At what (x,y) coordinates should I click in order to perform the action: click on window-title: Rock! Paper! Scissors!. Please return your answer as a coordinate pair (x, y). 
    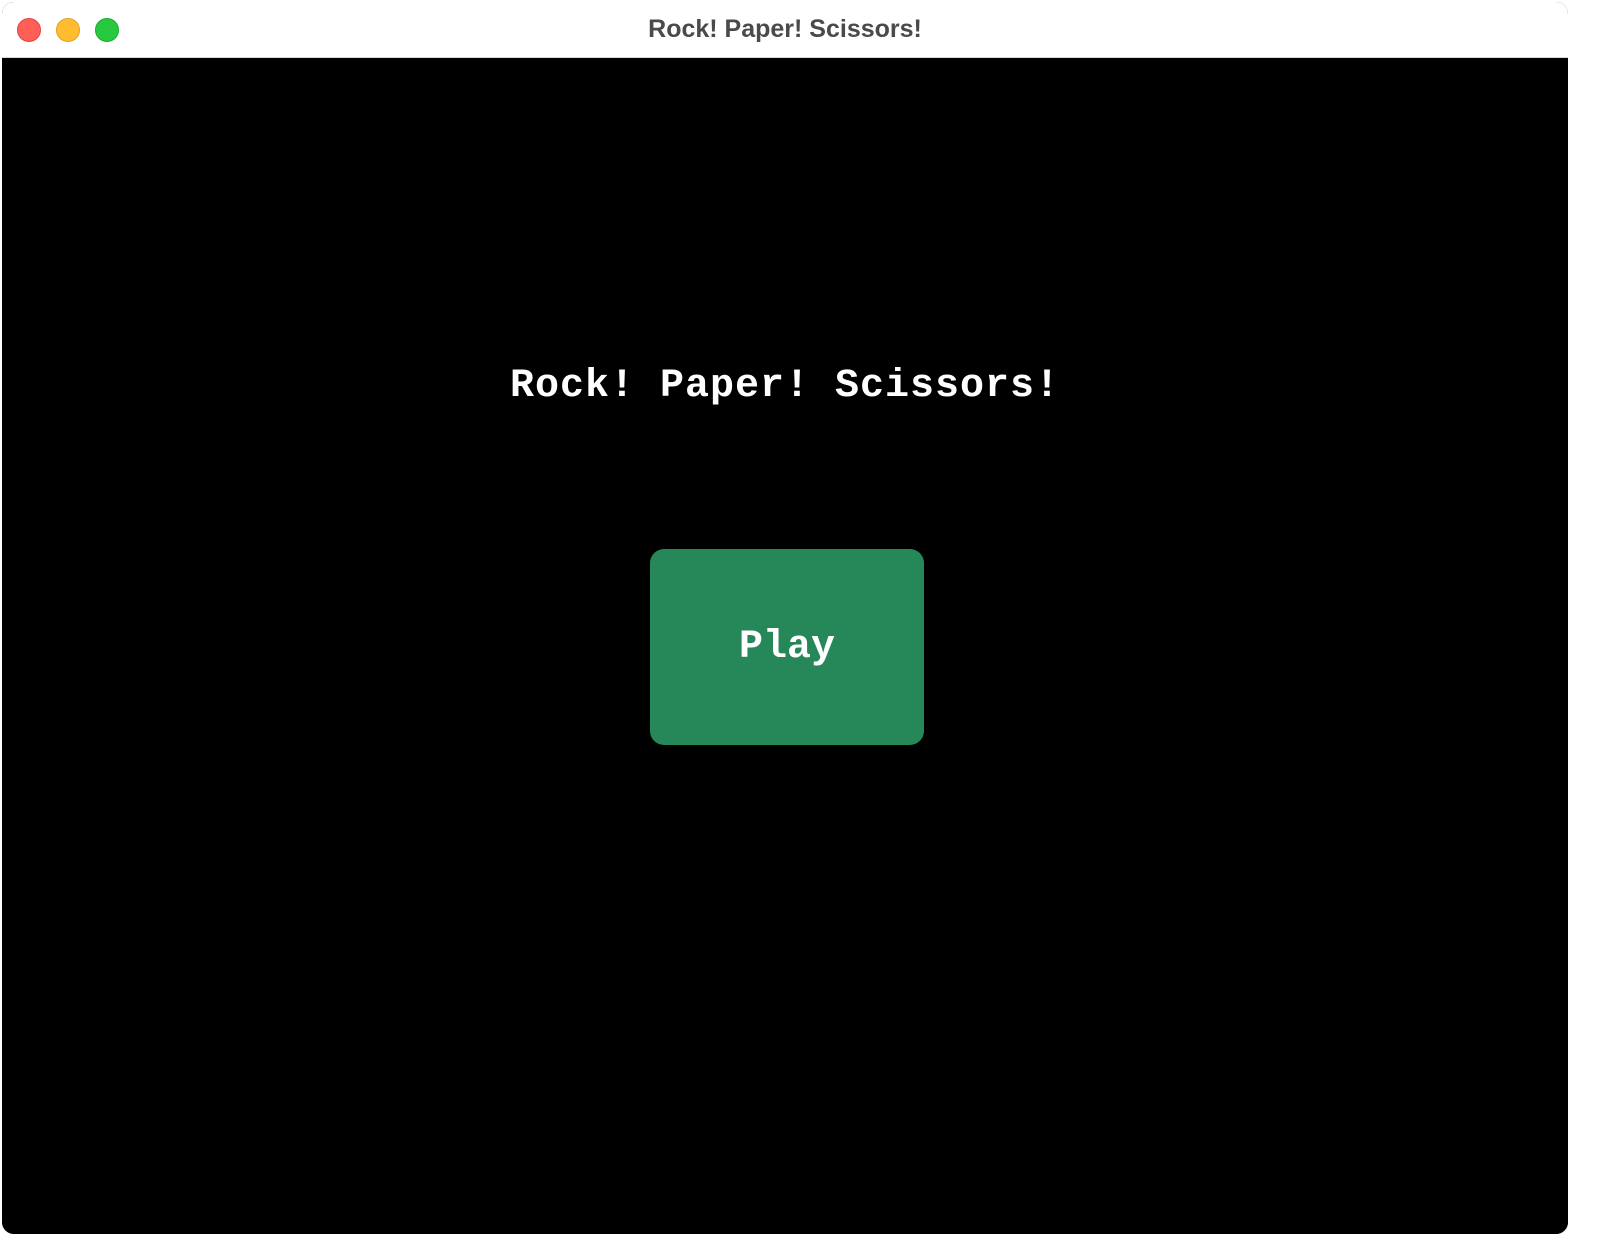
    Looking at the image, I should click on (785, 29).